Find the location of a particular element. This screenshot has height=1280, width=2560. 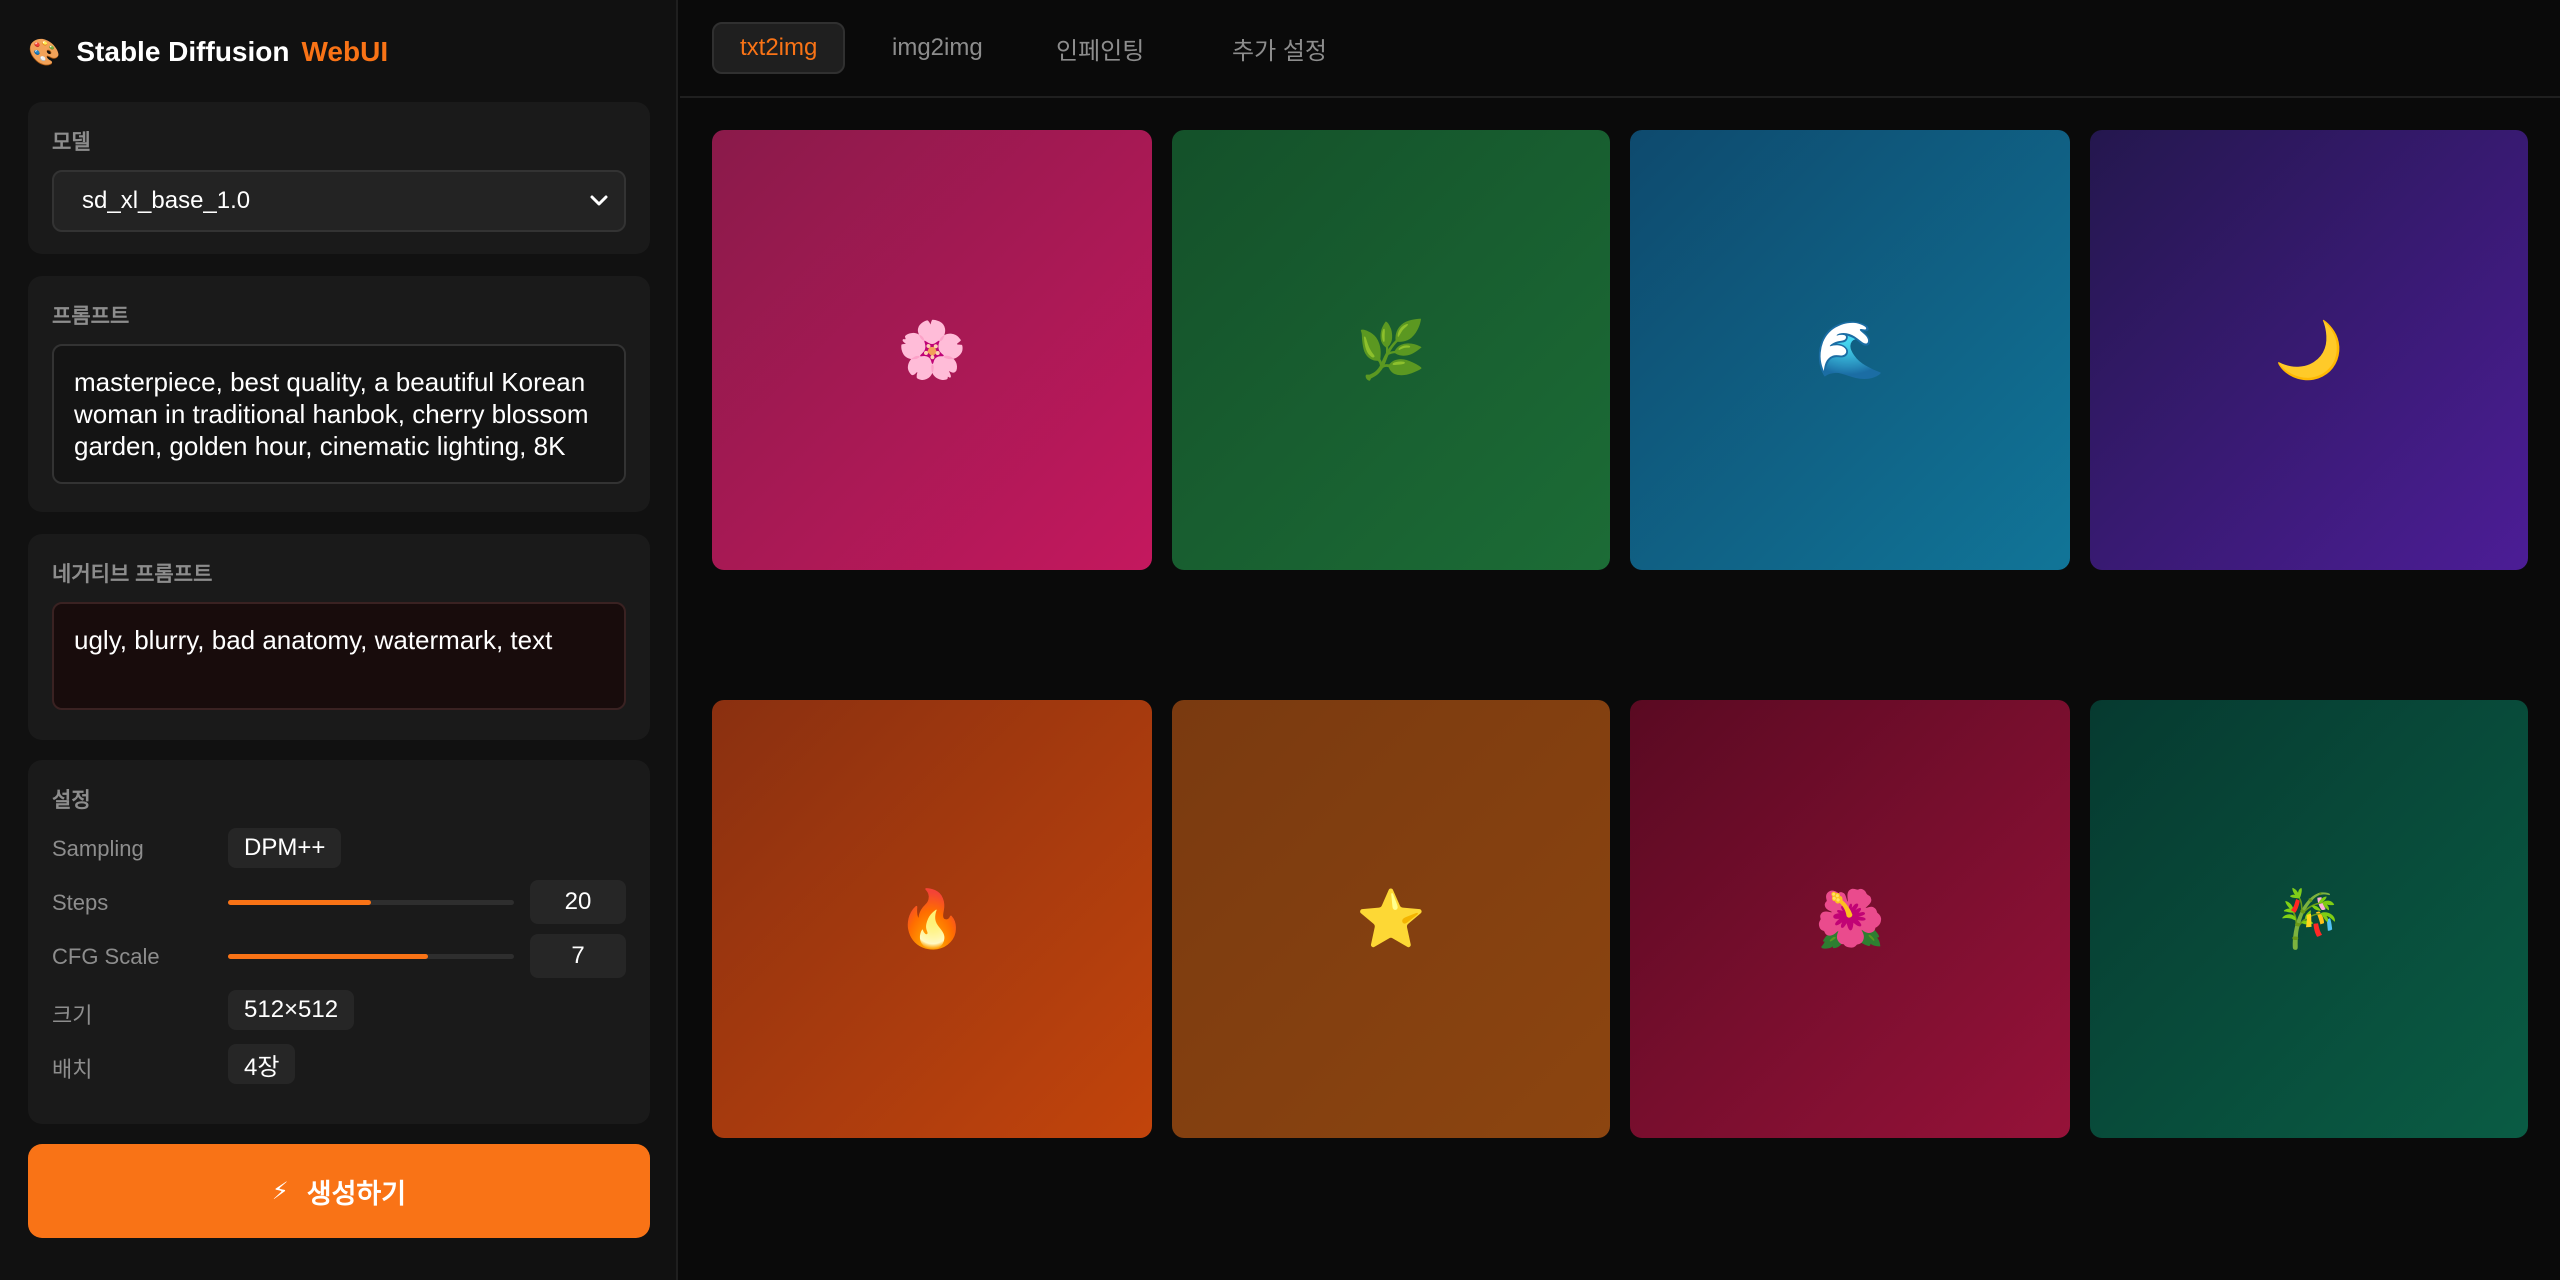

brand-title: Stable Diffusion is located at coordinates (183, 51).